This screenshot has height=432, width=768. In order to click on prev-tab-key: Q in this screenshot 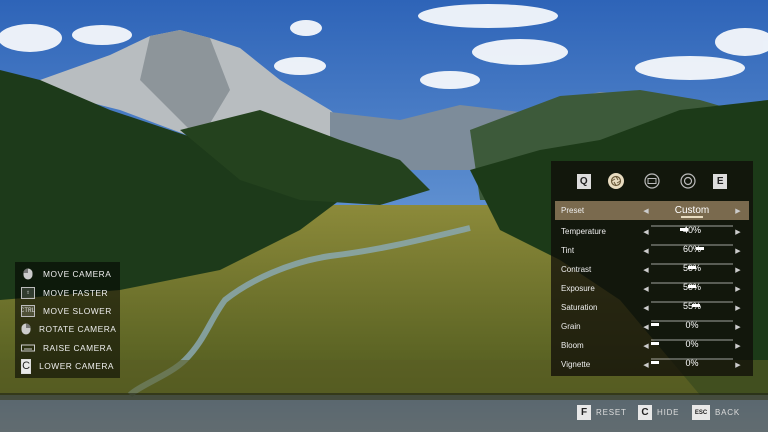, I will do `click(583, 181)`.